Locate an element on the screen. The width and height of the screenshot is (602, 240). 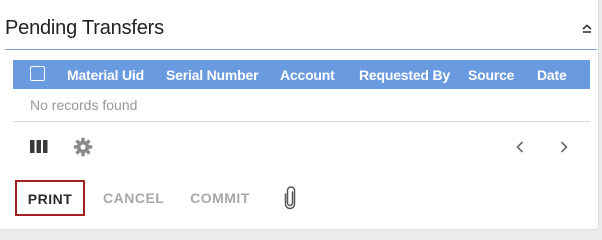
empty-message: No records found is located at coordinates (84, 105).